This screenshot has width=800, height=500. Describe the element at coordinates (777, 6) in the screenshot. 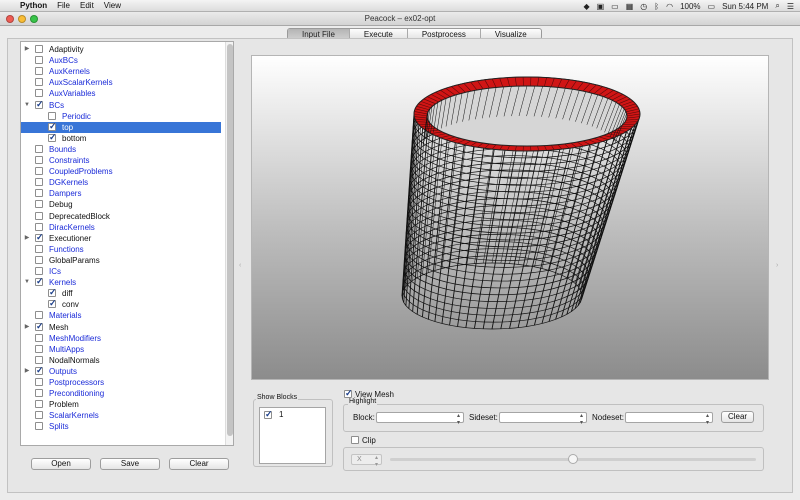

I see `spotlight-icon: ⌕` at that location.